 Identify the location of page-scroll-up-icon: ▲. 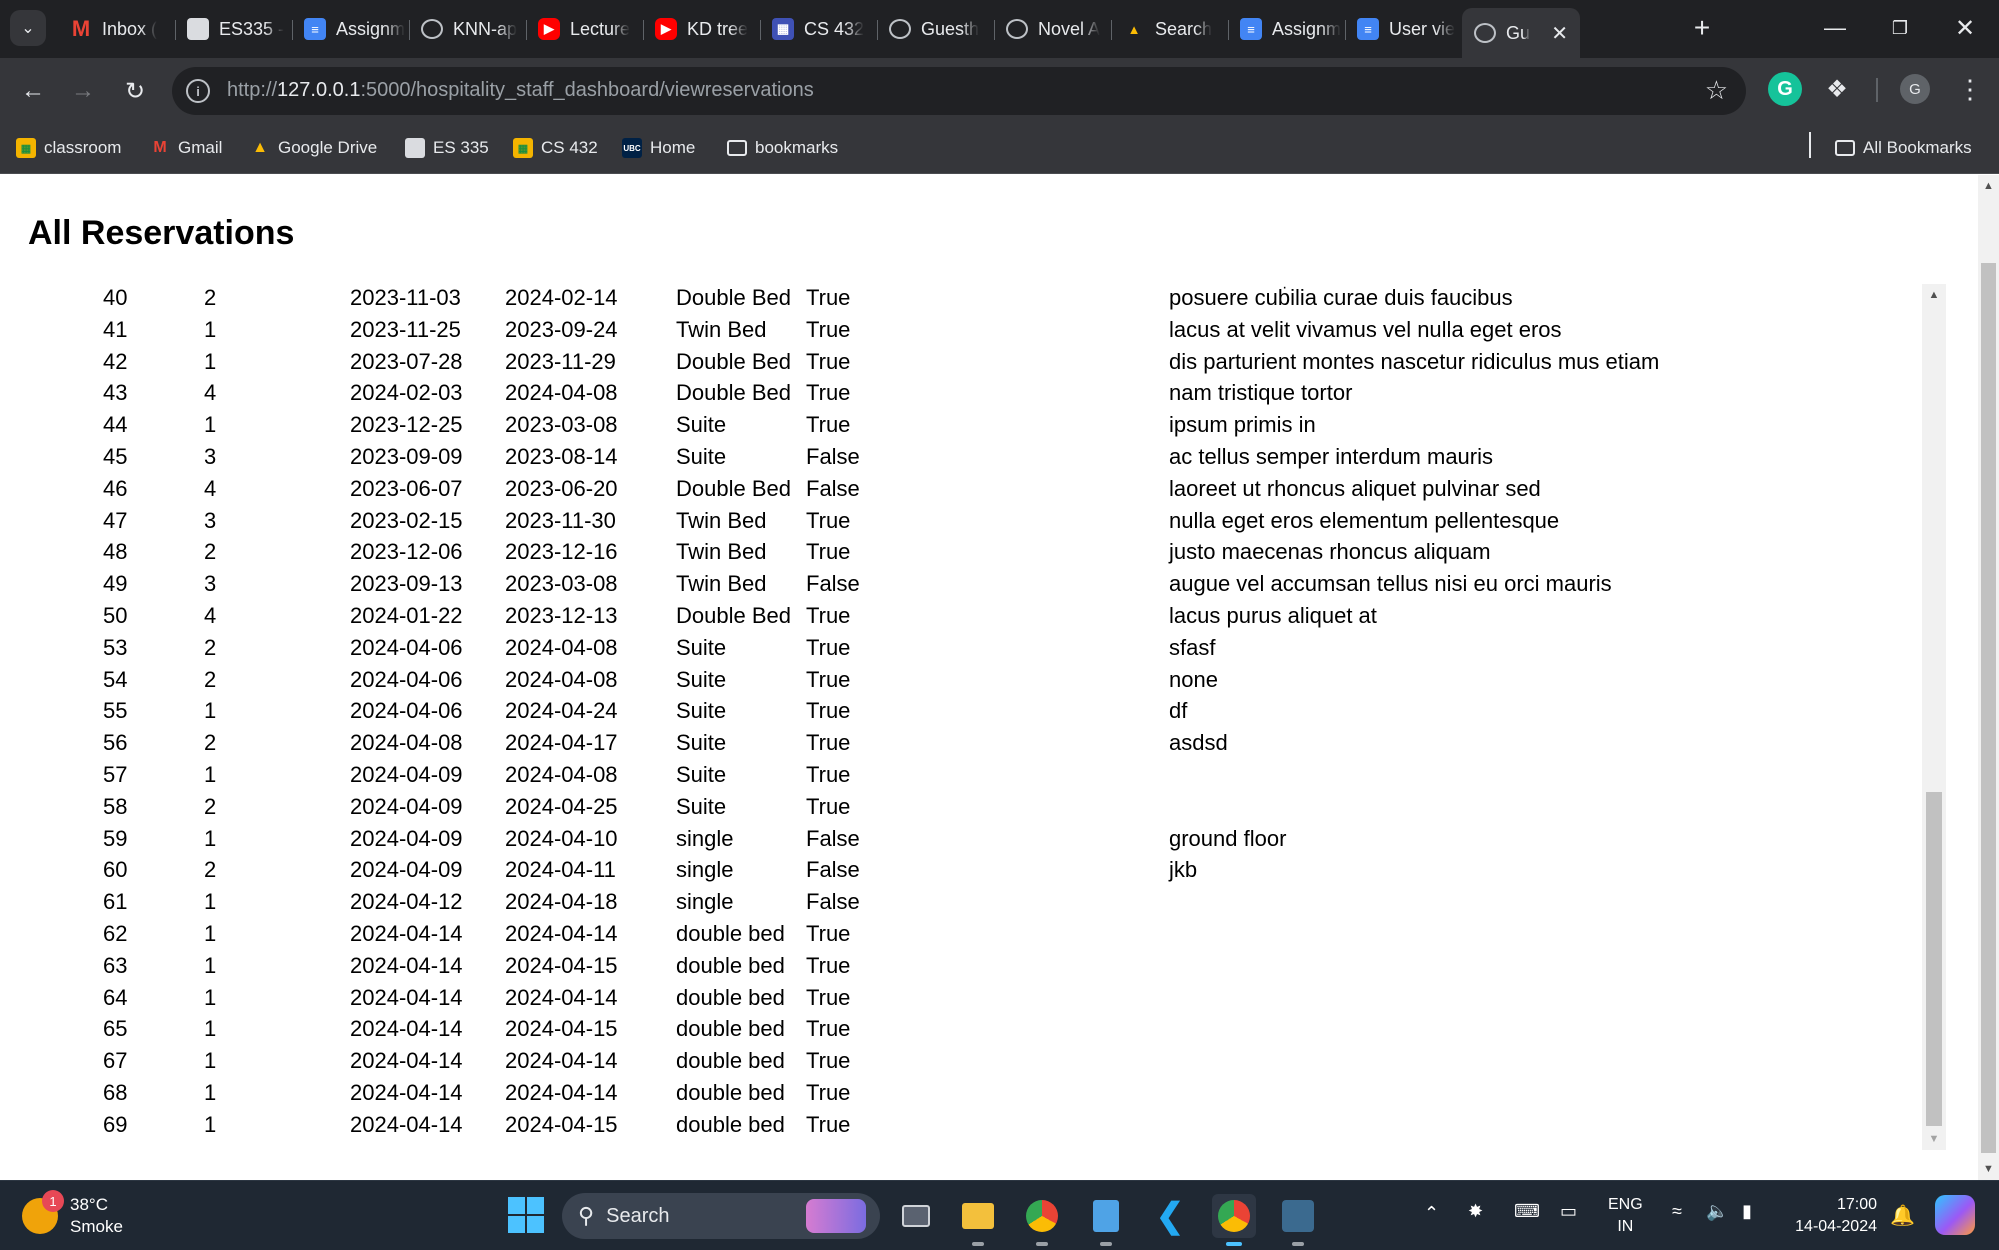
(1988, 186).